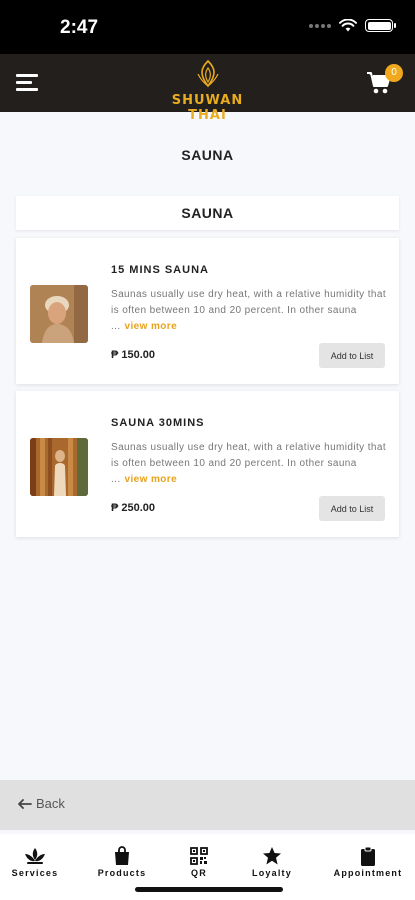 Image resolution: width=415 pixels, height=900 pixels. Describe the element at coordinates (27, 83) in the screenshot. I see `menu-icon` at that location.